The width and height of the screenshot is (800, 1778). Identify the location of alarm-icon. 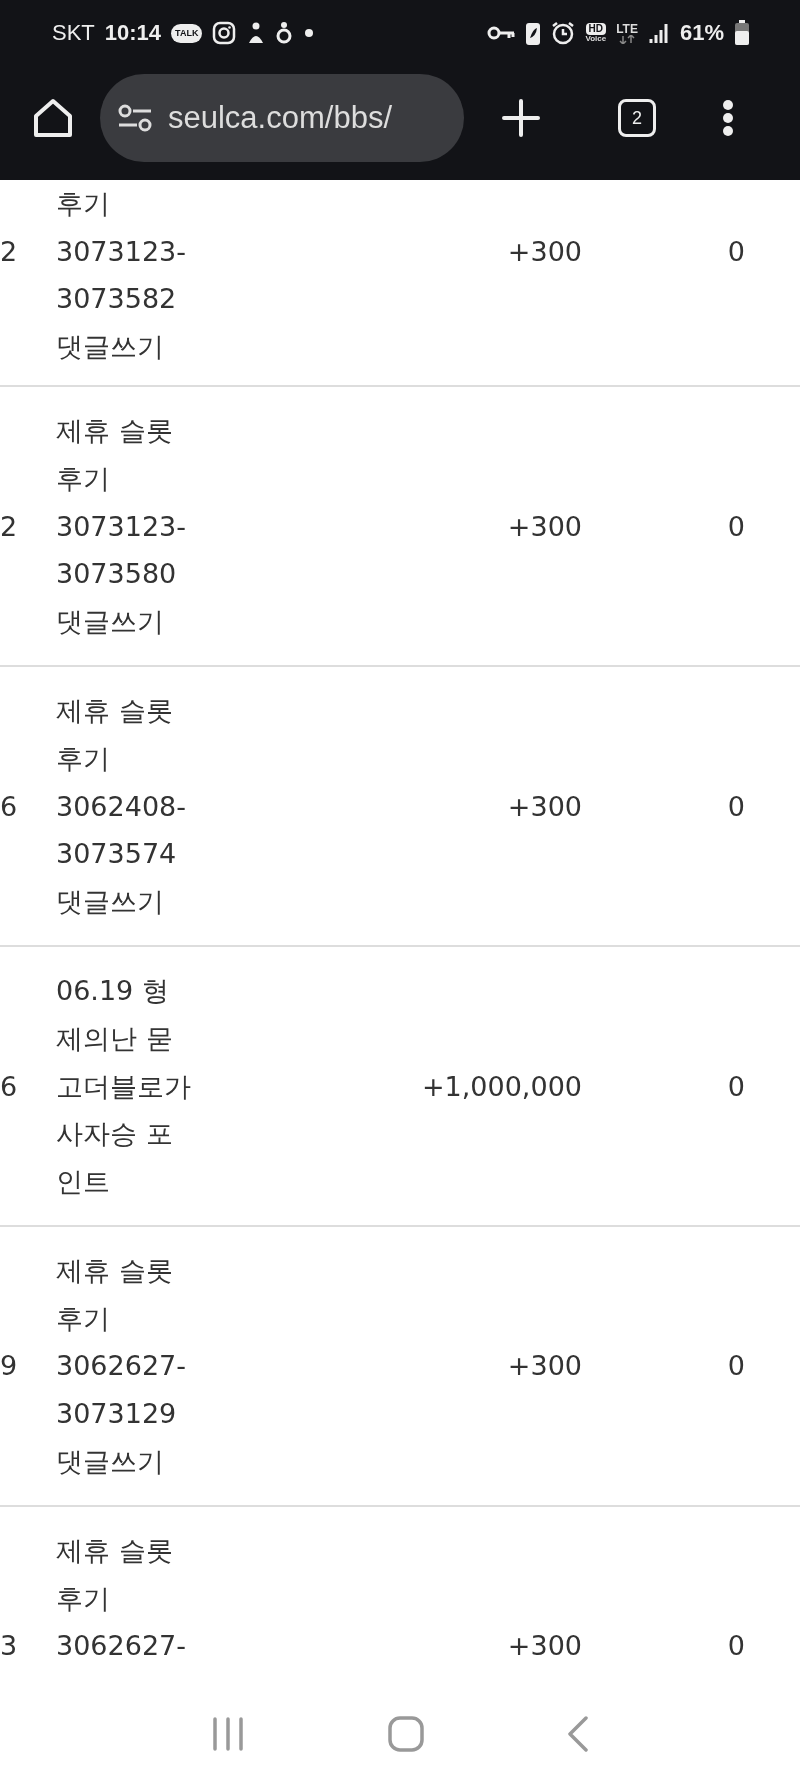
(563, 33).